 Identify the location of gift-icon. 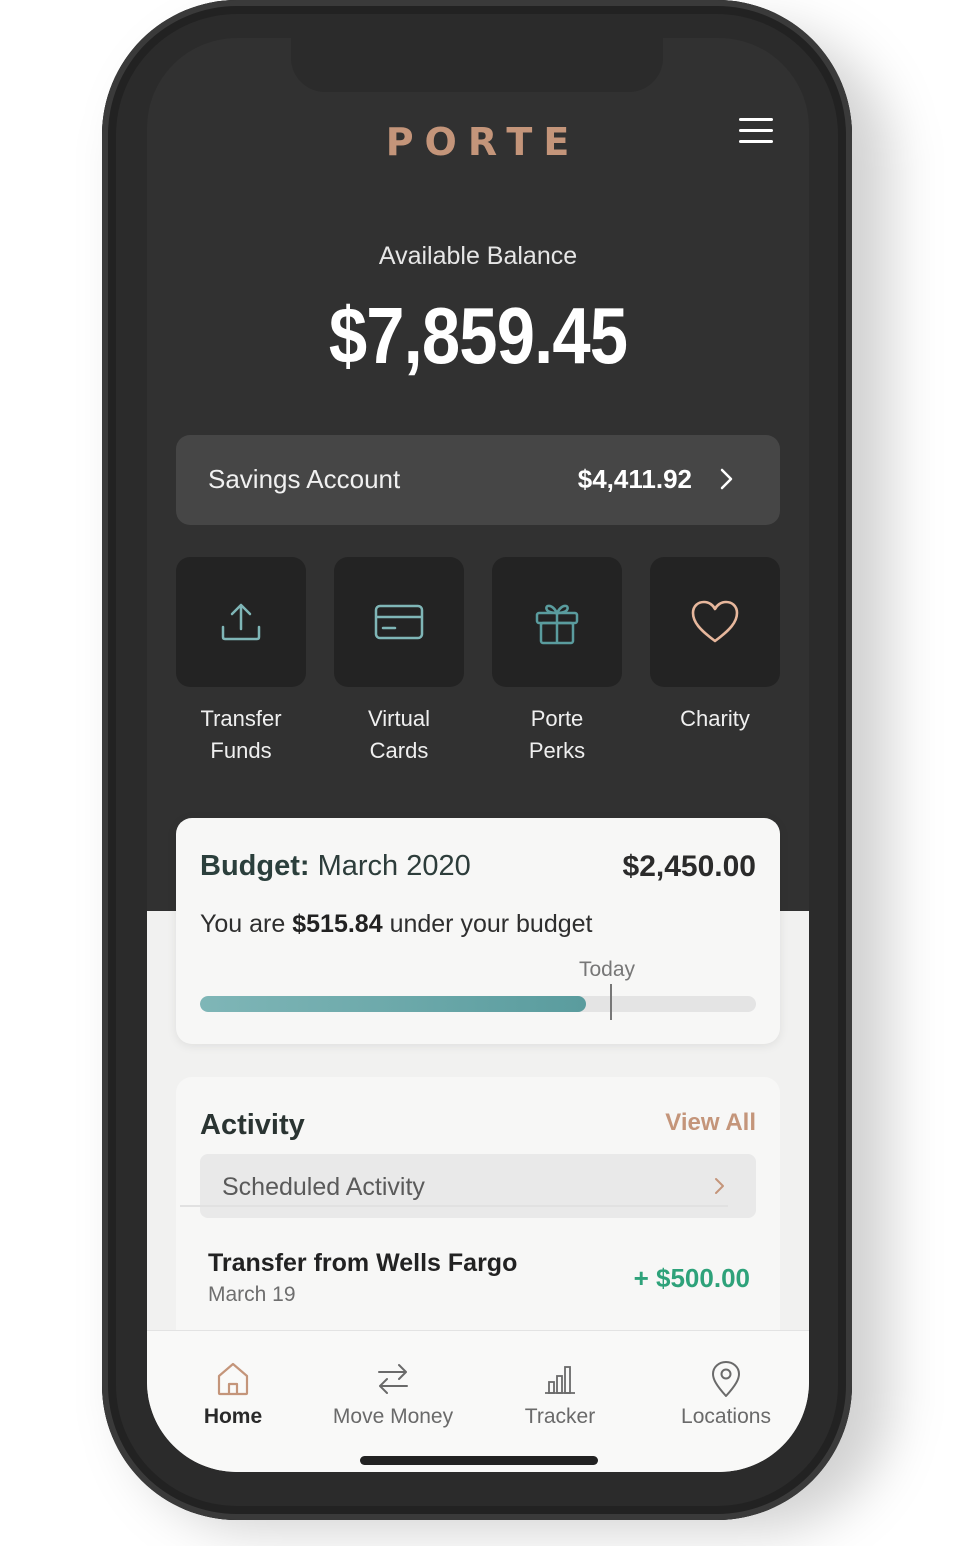
(557, 624).